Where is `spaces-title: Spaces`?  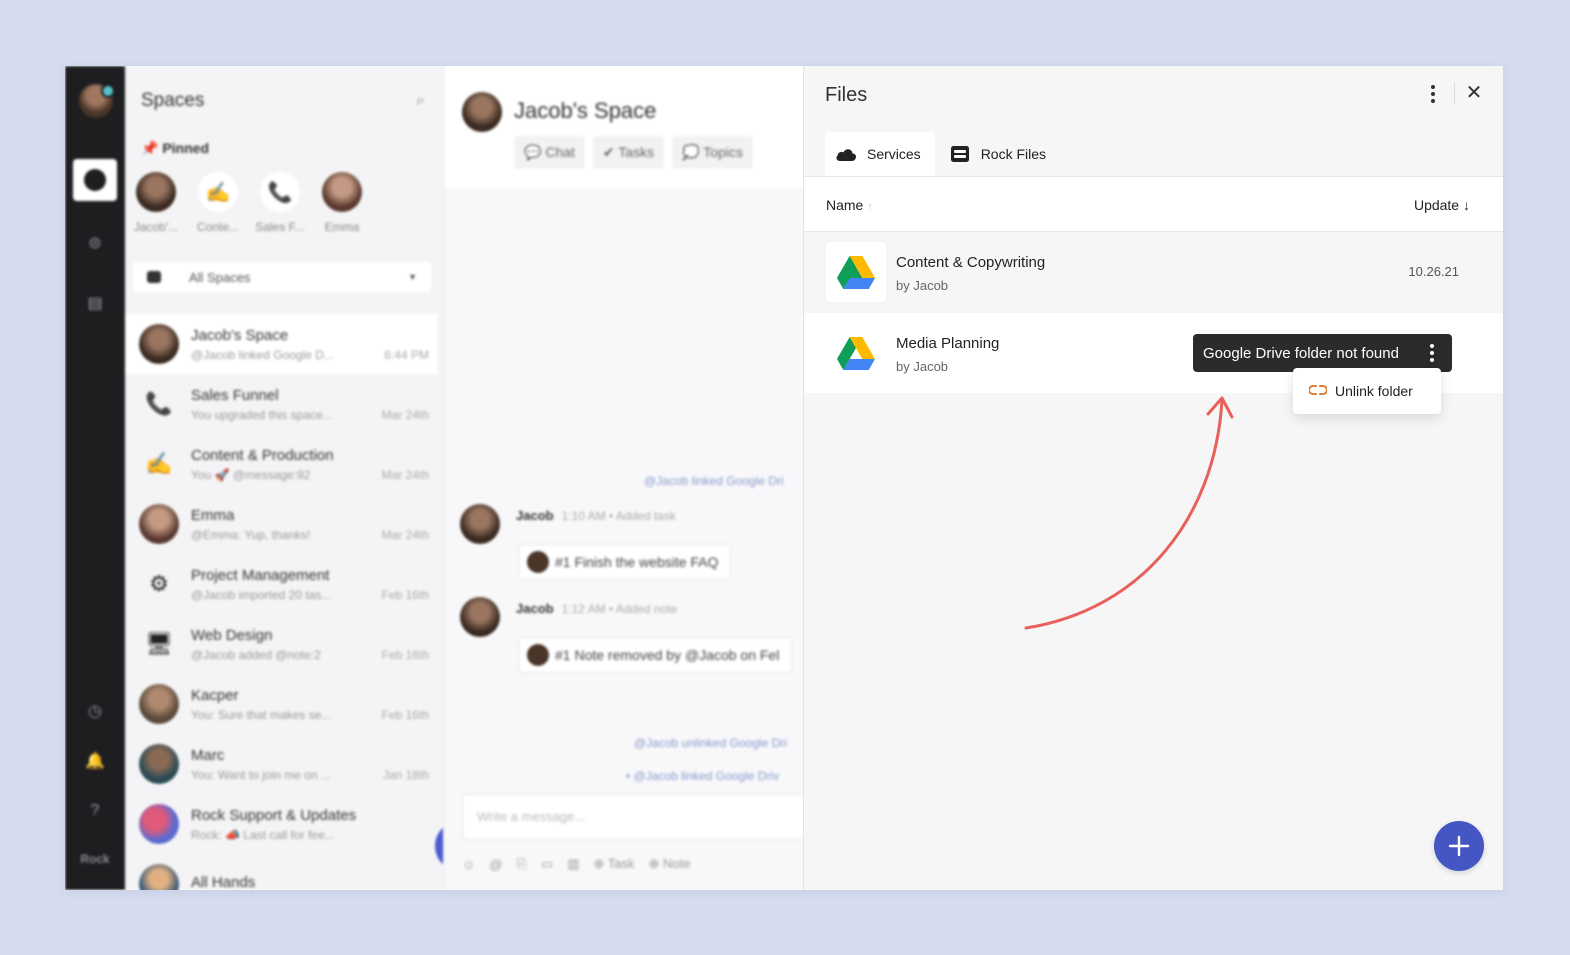
spaces-title: Spaces is located at coordinates (173, 100).